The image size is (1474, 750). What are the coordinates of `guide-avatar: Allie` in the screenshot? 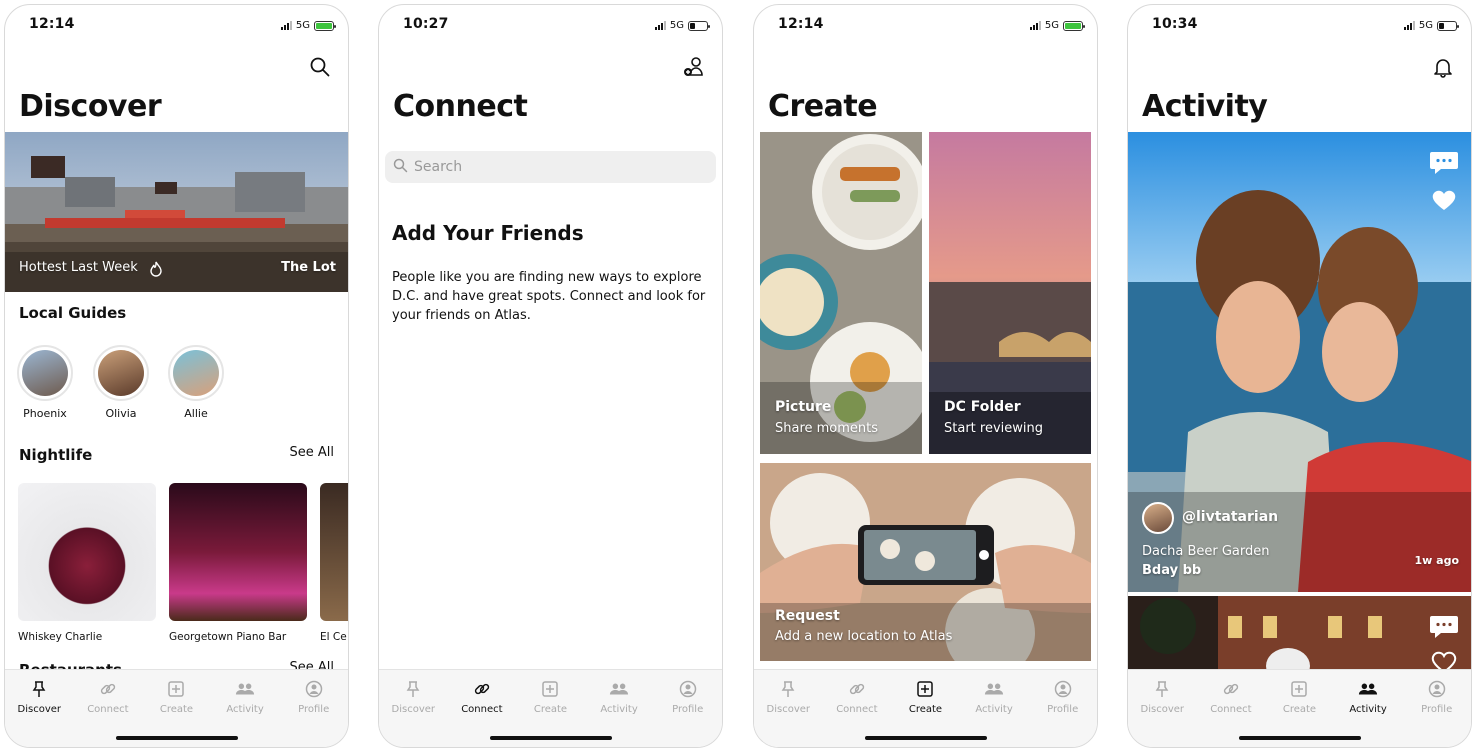 It's located at (196, 382).